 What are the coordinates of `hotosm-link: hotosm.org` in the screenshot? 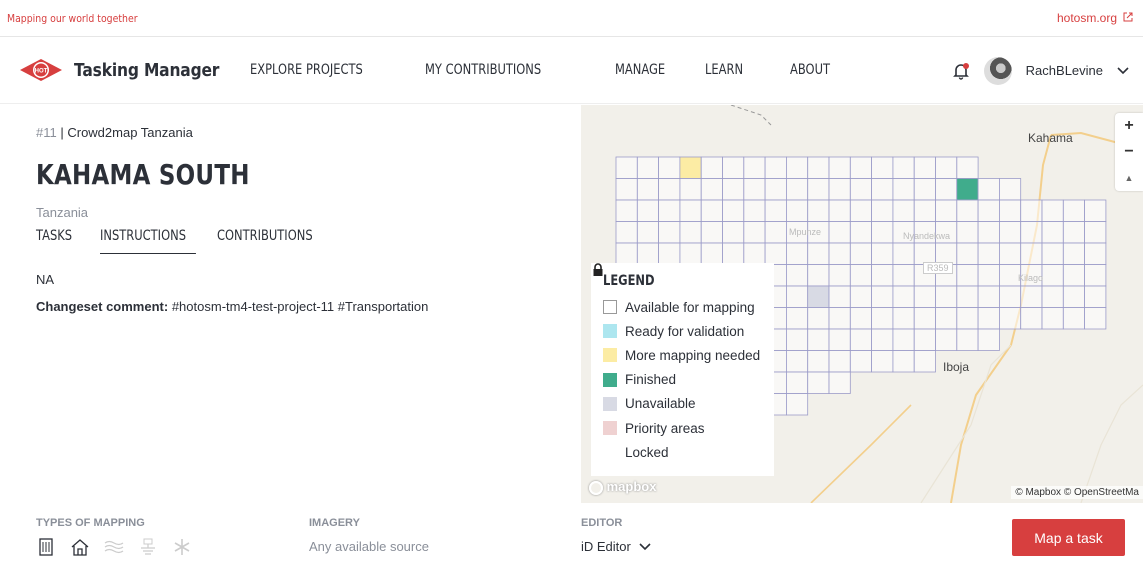 It's located at (1095, 18).